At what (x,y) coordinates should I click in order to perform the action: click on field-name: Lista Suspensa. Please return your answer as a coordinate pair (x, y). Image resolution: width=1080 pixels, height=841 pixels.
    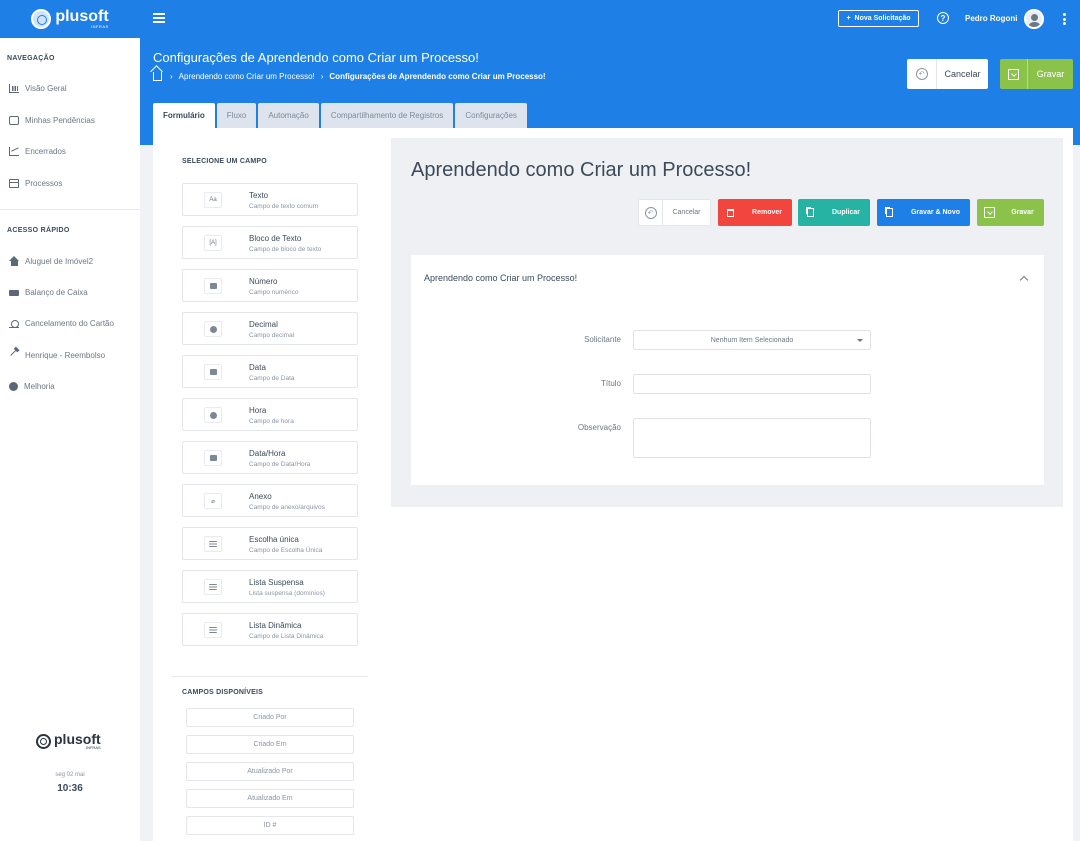
    Looking at the image, I should click on (276, 582).